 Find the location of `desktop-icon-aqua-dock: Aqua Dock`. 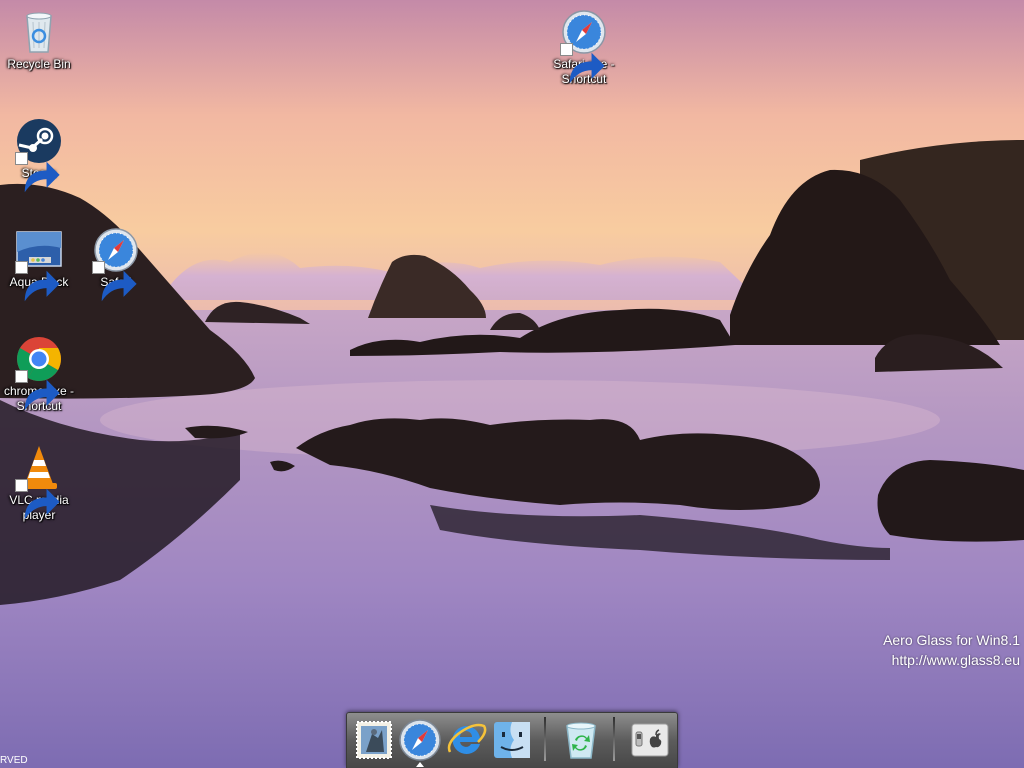

desktop-icon-aqua-dock: Aqua Dock is located at coordinates (39, 264).